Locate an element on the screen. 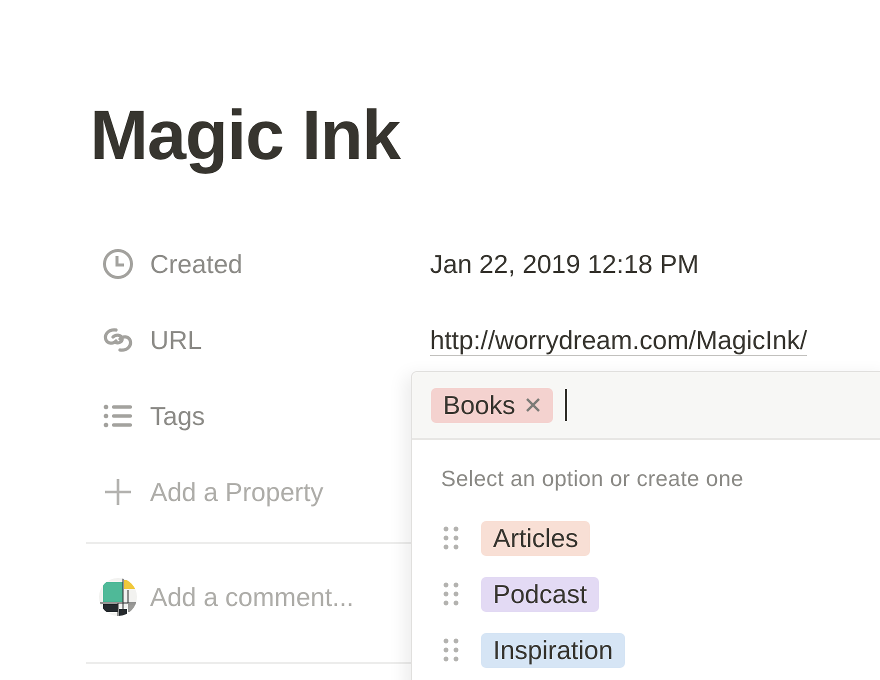  avatar-icon is located at coordinates (118, 597).